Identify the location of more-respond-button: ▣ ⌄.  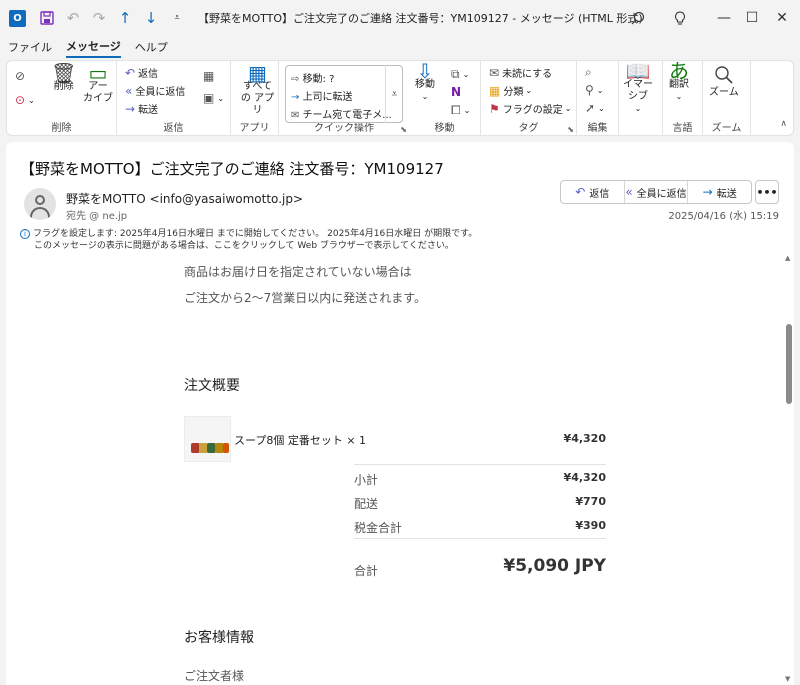
(213, 98).